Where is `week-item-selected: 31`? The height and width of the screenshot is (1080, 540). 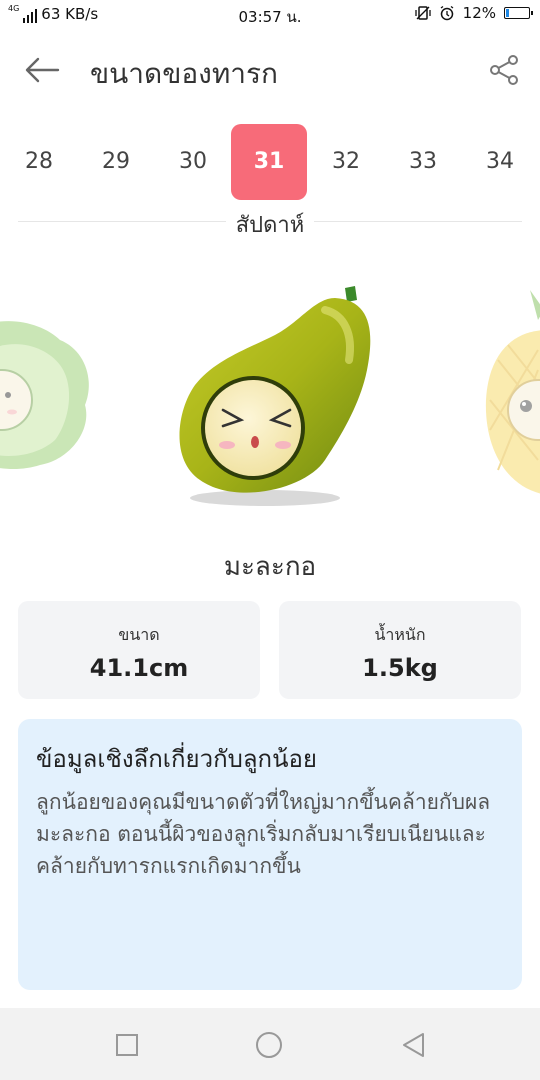
week-item-selected: 31 is located at coordinates (269, 162).